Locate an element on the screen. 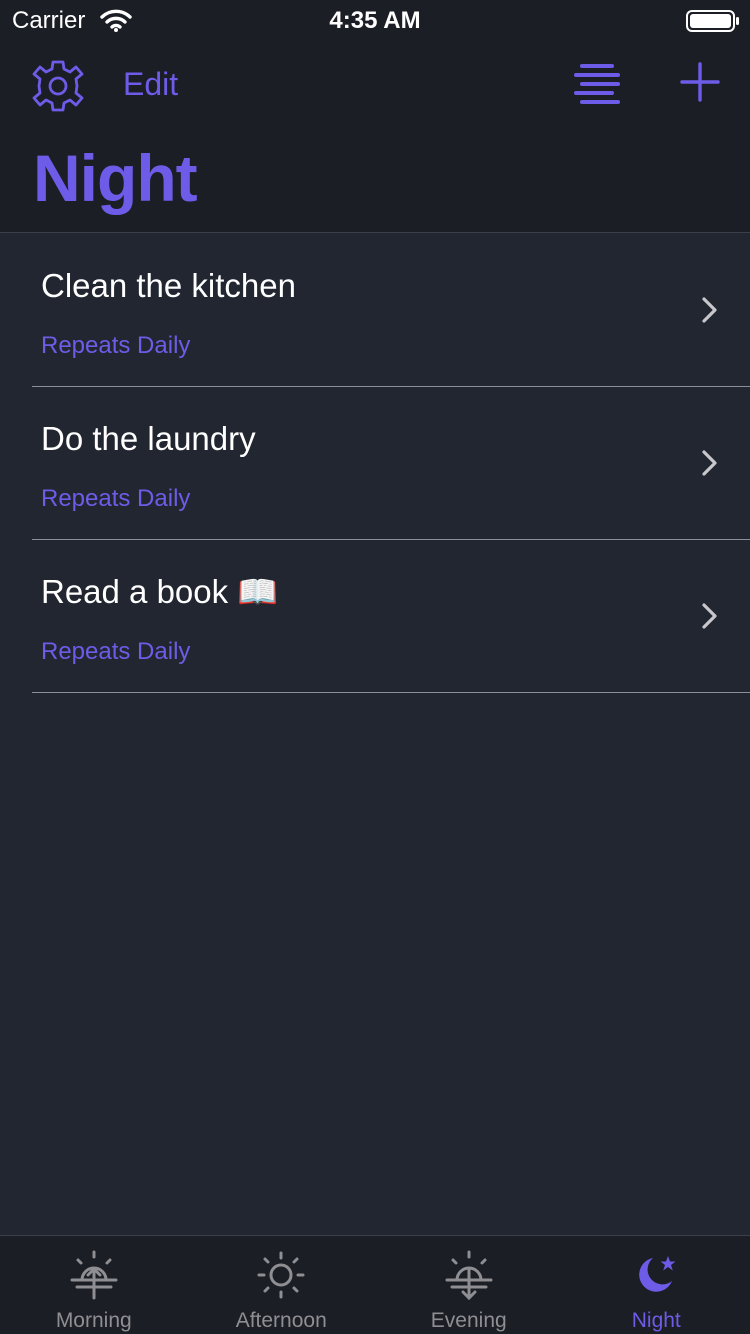 Image resolution: width=750 pixels, height=1334 pixels. task-row: Clean the kitchen Repeats Daily is located at coordinates (375, 310).